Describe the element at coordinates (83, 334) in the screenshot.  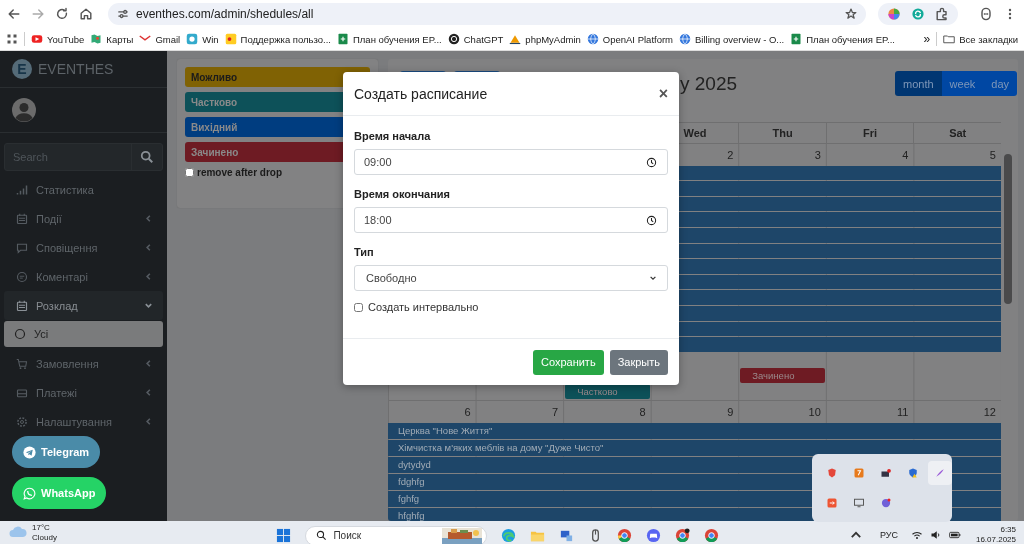
I see `nav-subitem: Усі` at that location.